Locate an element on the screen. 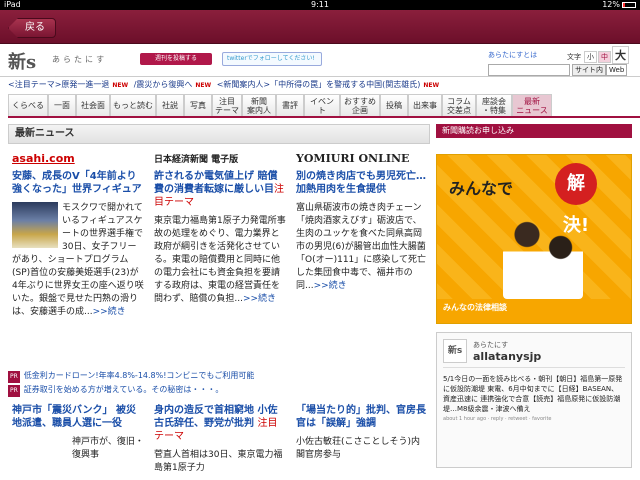 The height and width of the screenshot is (480, 640). ad-badge: 解決! is located at coordinates (576, 199).